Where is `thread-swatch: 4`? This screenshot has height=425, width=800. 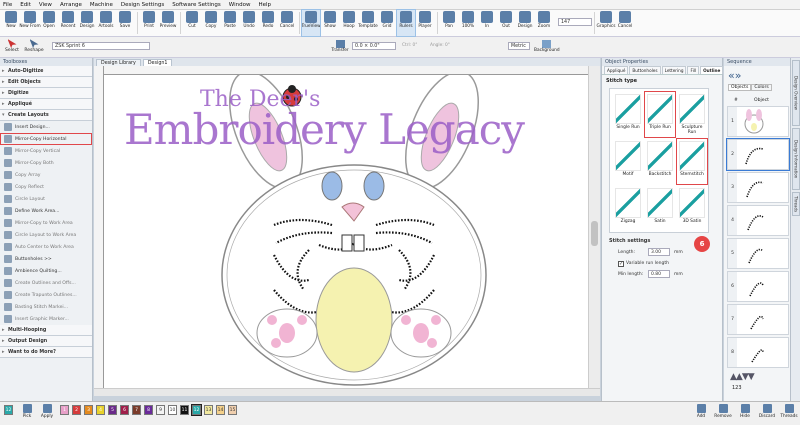 thread-swatch: 4 is located at coordinates (100, 410).